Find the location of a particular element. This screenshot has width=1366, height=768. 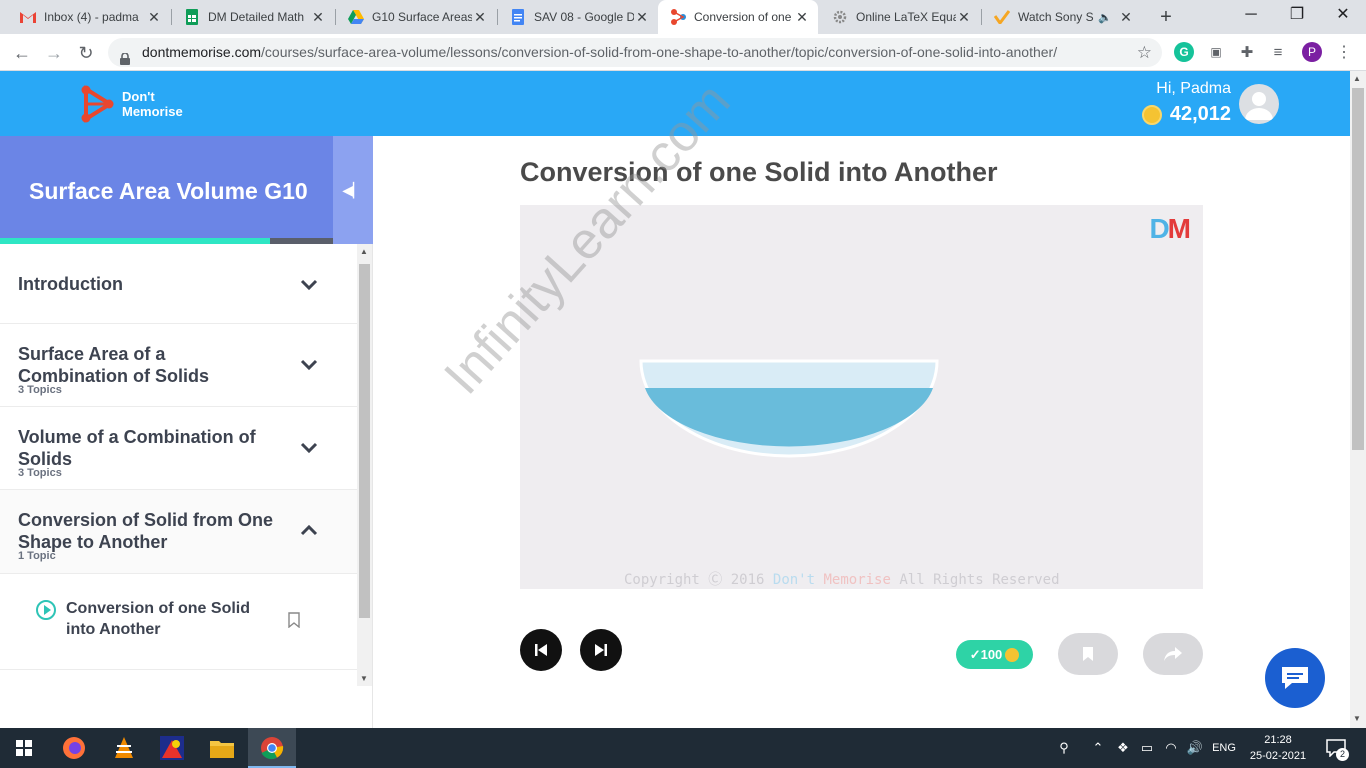

new-tab-button: + is located at coordinates (1166, 17).